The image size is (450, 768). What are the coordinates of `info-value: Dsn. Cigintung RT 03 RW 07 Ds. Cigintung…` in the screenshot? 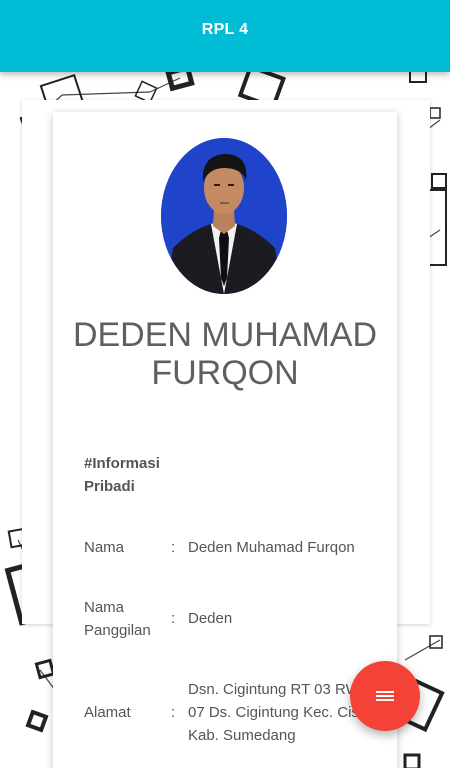 It's located at (281, 712).